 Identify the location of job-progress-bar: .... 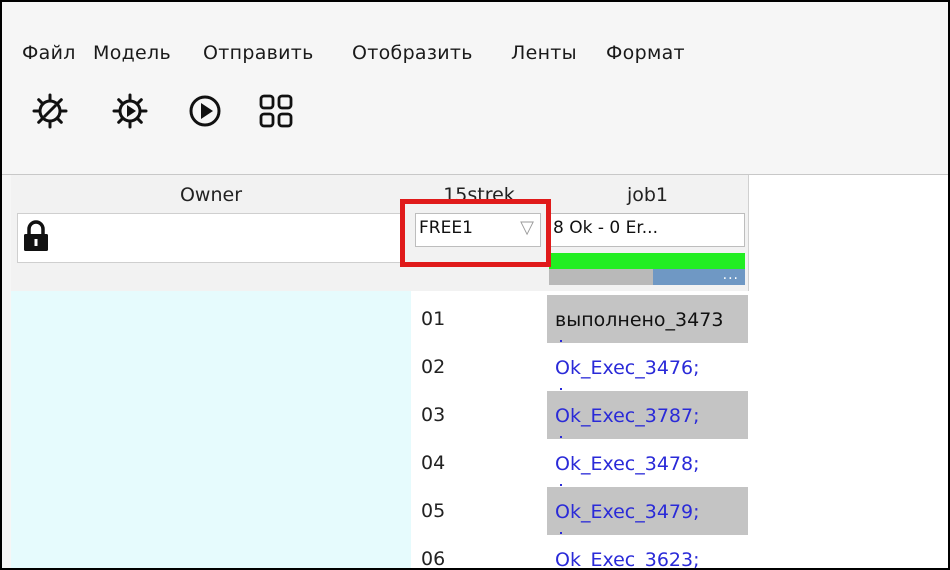
(647, 269).